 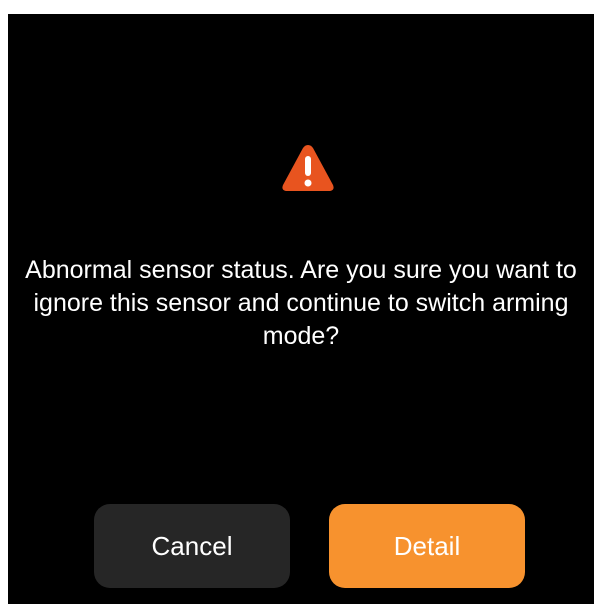 I want to click on cancel-button: Cancel, so click(x=192, y=546).